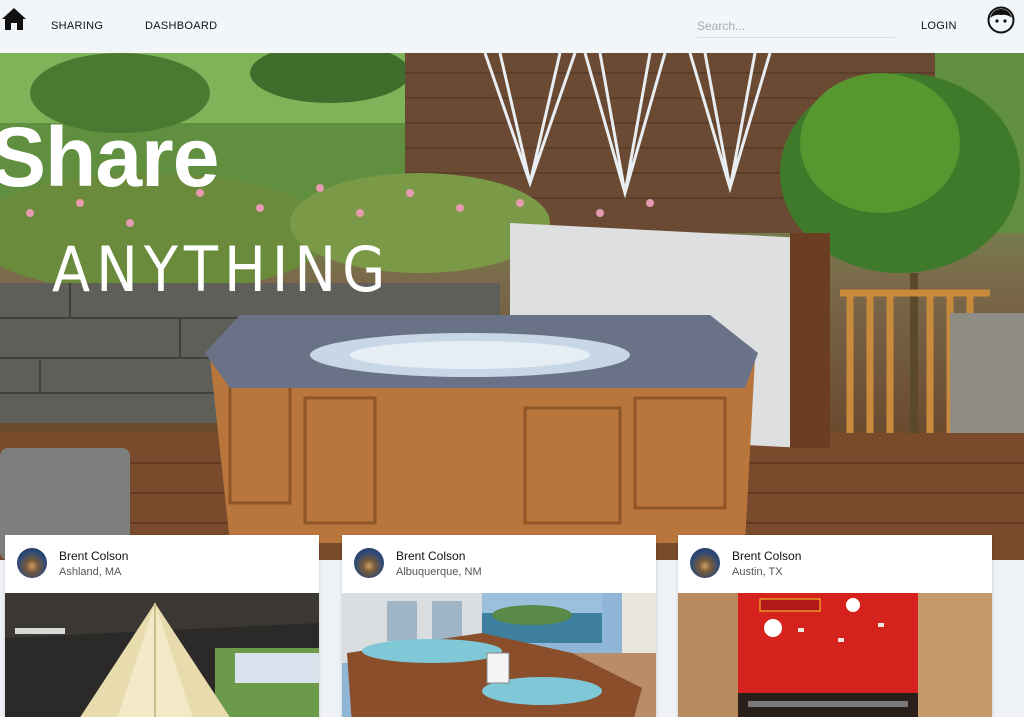 This screenshot has height=717, width=1024. What do you see at coordinates (796, 26) in the screenshot?
I see `search-input` at bounding box center [796, 26].